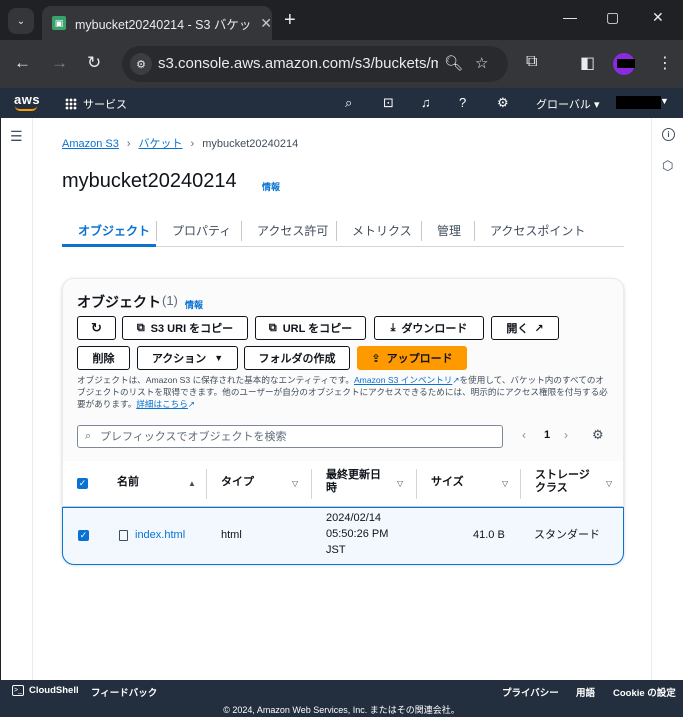 The width and height of the screenshot is (683, 717). What do you see at coordinates (96, 328) in the screenshot?
I see `refresh-button: ↻` at bounding box center [96, 328].